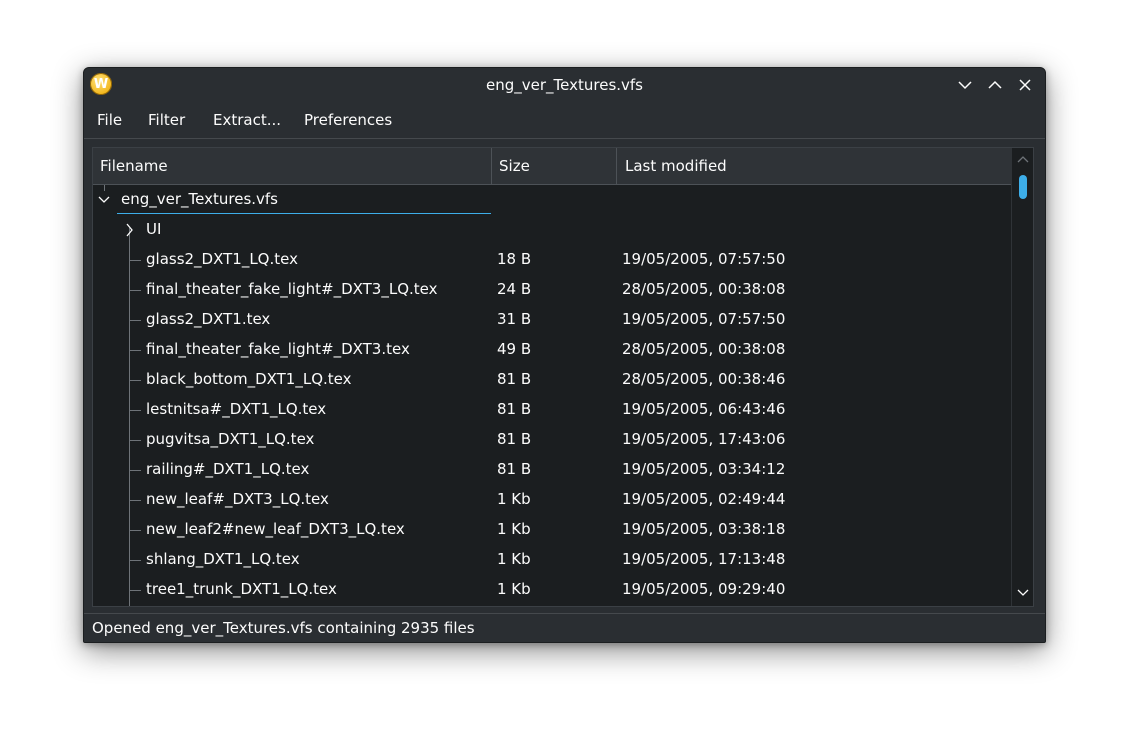 The height and width of the screenshot is (740, 1127). I want to click on column-size: Size, so click(554, 166).